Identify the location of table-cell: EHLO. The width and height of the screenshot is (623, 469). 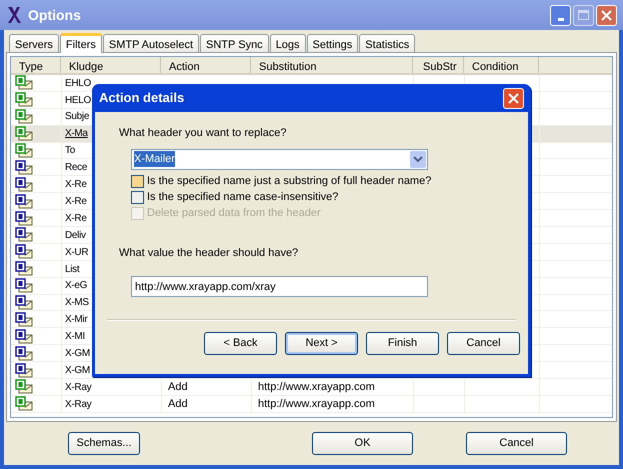
(78, 83).